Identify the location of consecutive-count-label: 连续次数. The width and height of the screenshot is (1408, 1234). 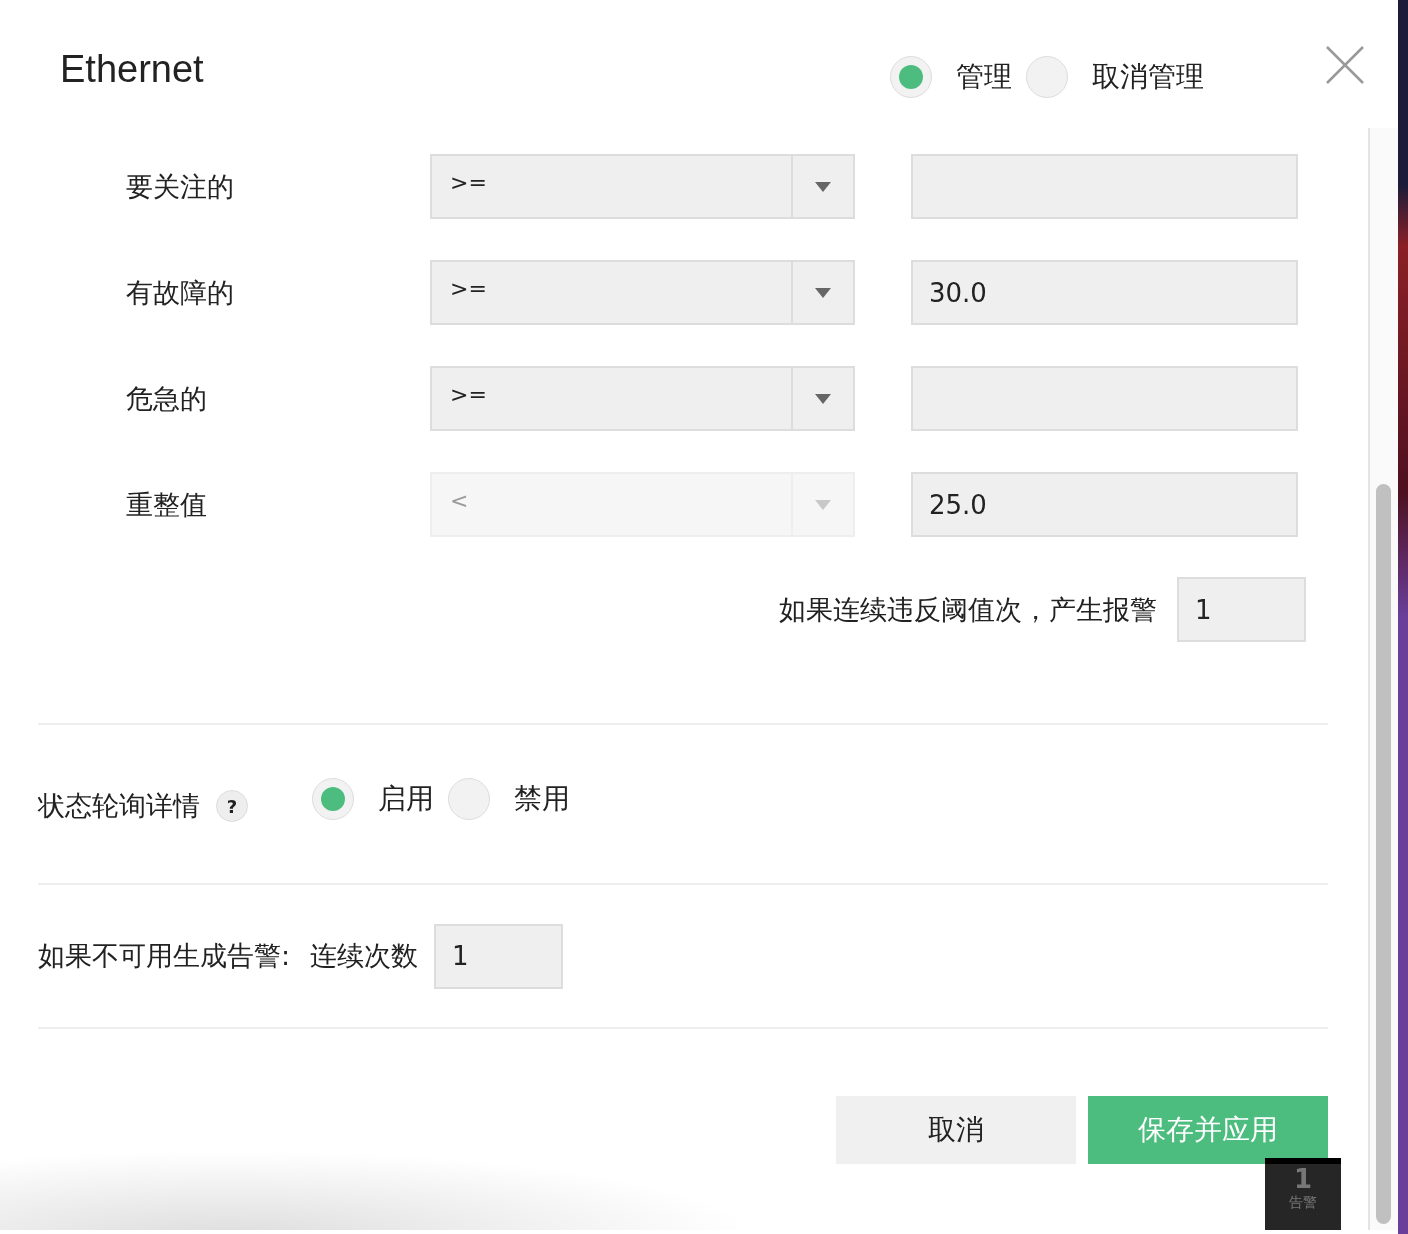
(364, 956).